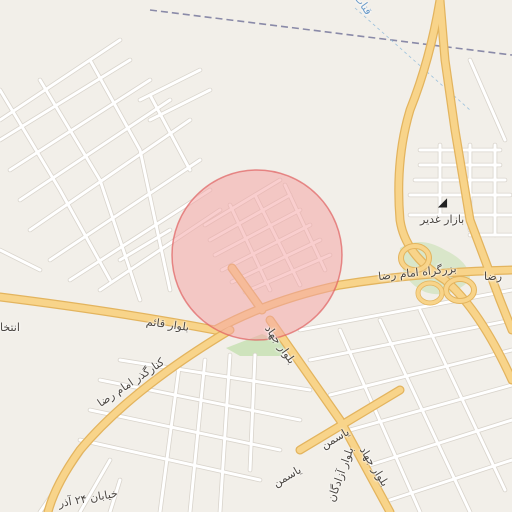 This screenshot has height=512, width=512. I want to click on label-imam-reza-highway-fragment: رضا, so click(493, 276).